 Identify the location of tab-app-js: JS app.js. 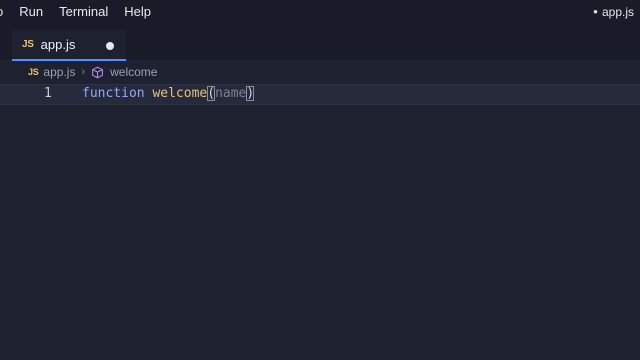
(69, 45).